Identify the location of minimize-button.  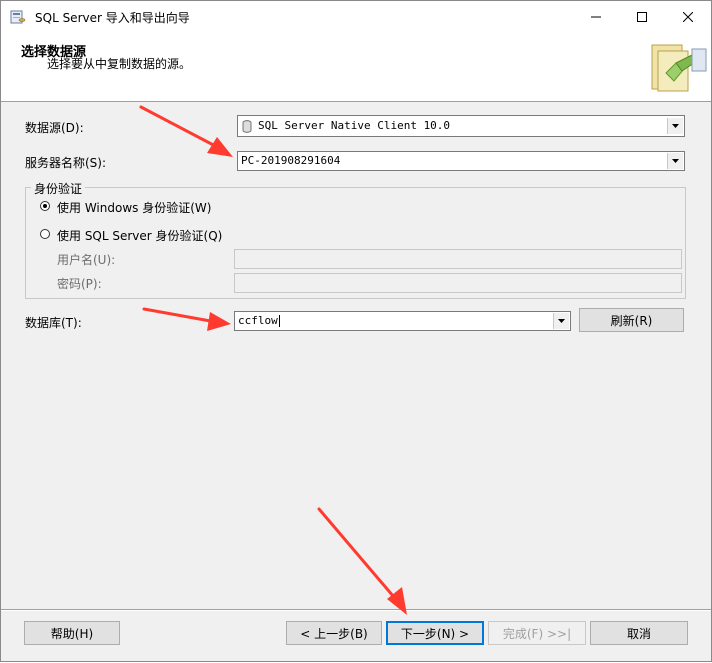
(596, 17).